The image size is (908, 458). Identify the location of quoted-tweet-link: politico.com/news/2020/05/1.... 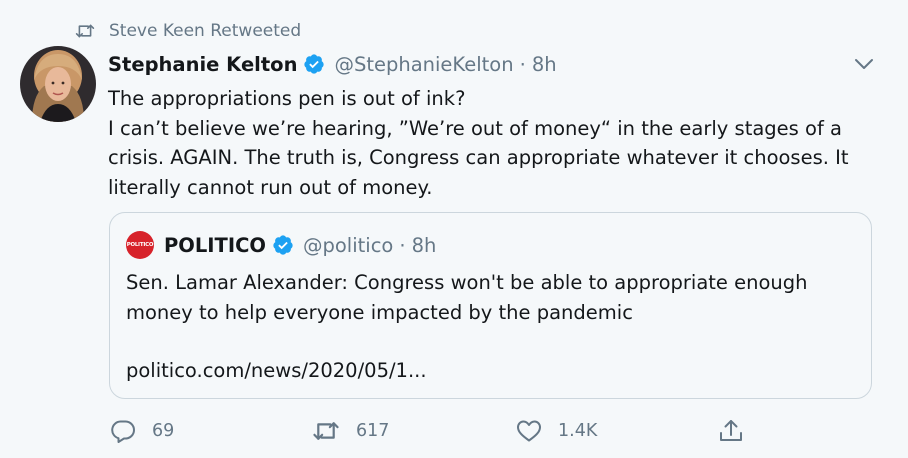
(276, 370).